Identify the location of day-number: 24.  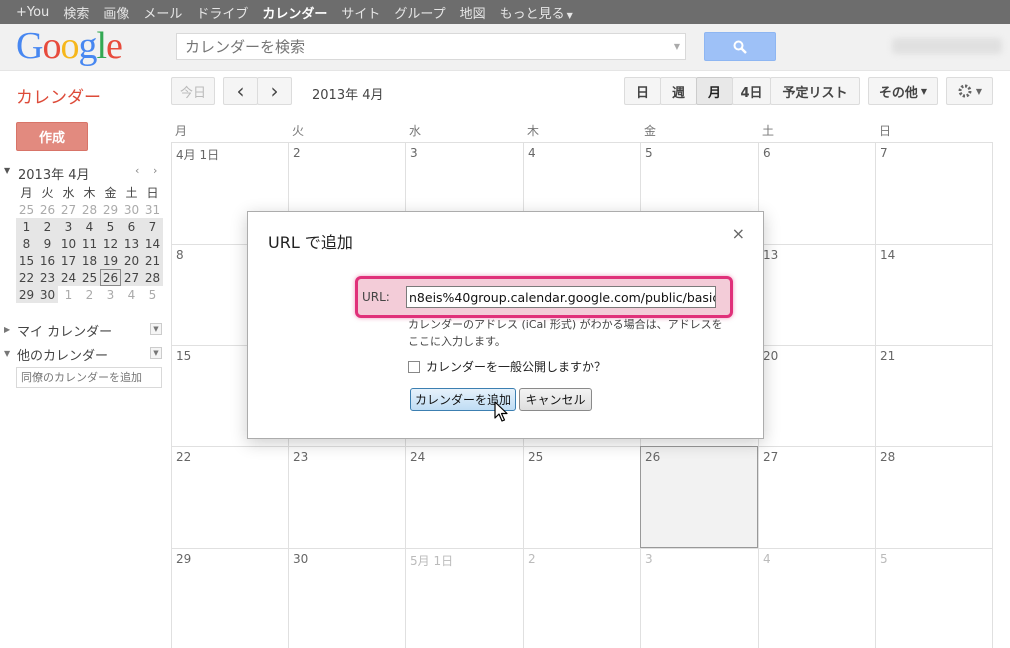
(417, 457).